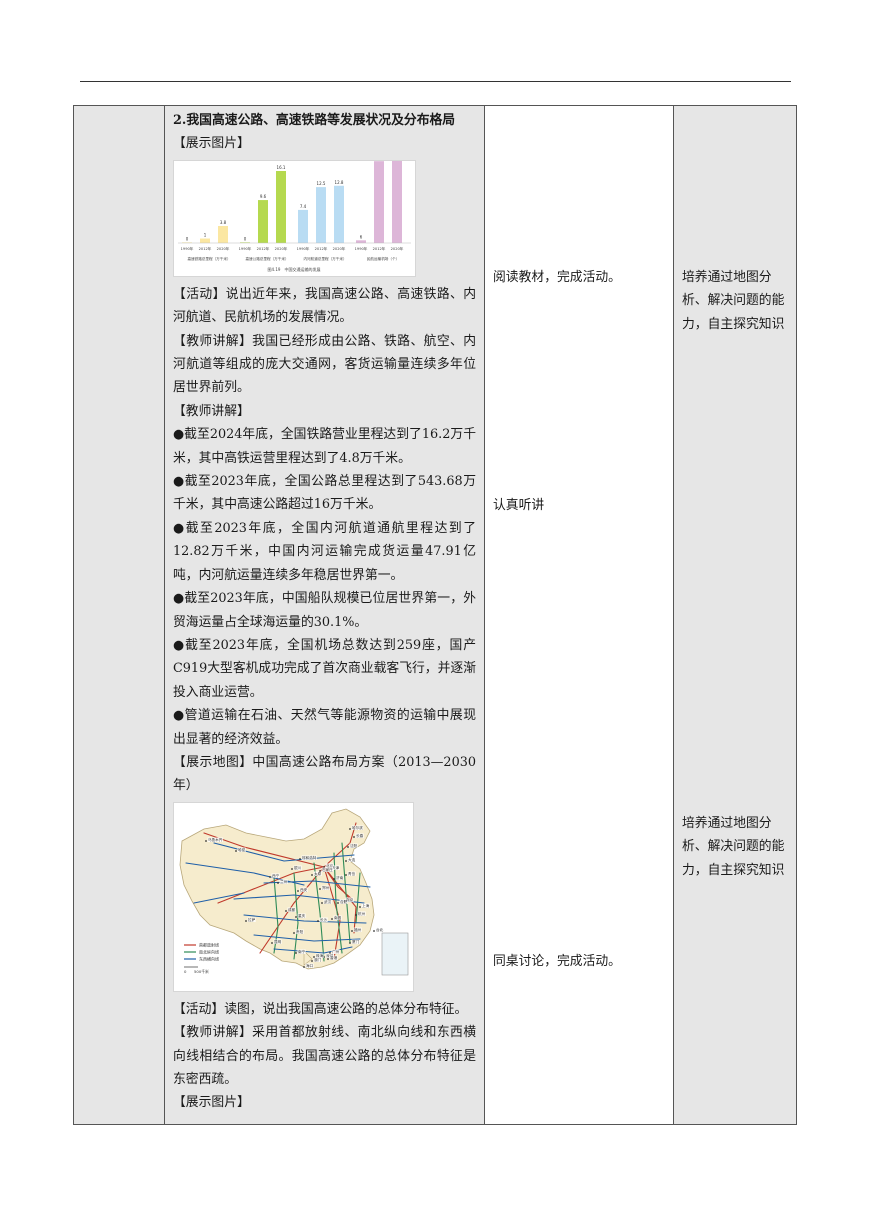 This screenshot has height=1230, width=870. Describe the element at coordinates (352, 859) in the screenshot. I see `city-label: 大连` at that location.